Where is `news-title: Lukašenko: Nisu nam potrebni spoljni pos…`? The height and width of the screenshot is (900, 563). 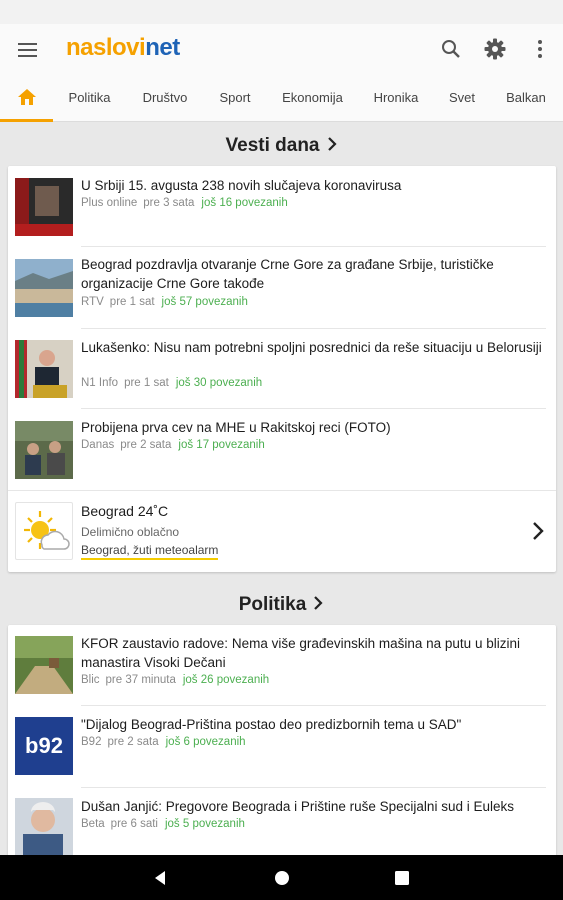
news-title: Lukašenko: Nisu nam potrebni spoljni pos… is located at coordinates (311, 347).